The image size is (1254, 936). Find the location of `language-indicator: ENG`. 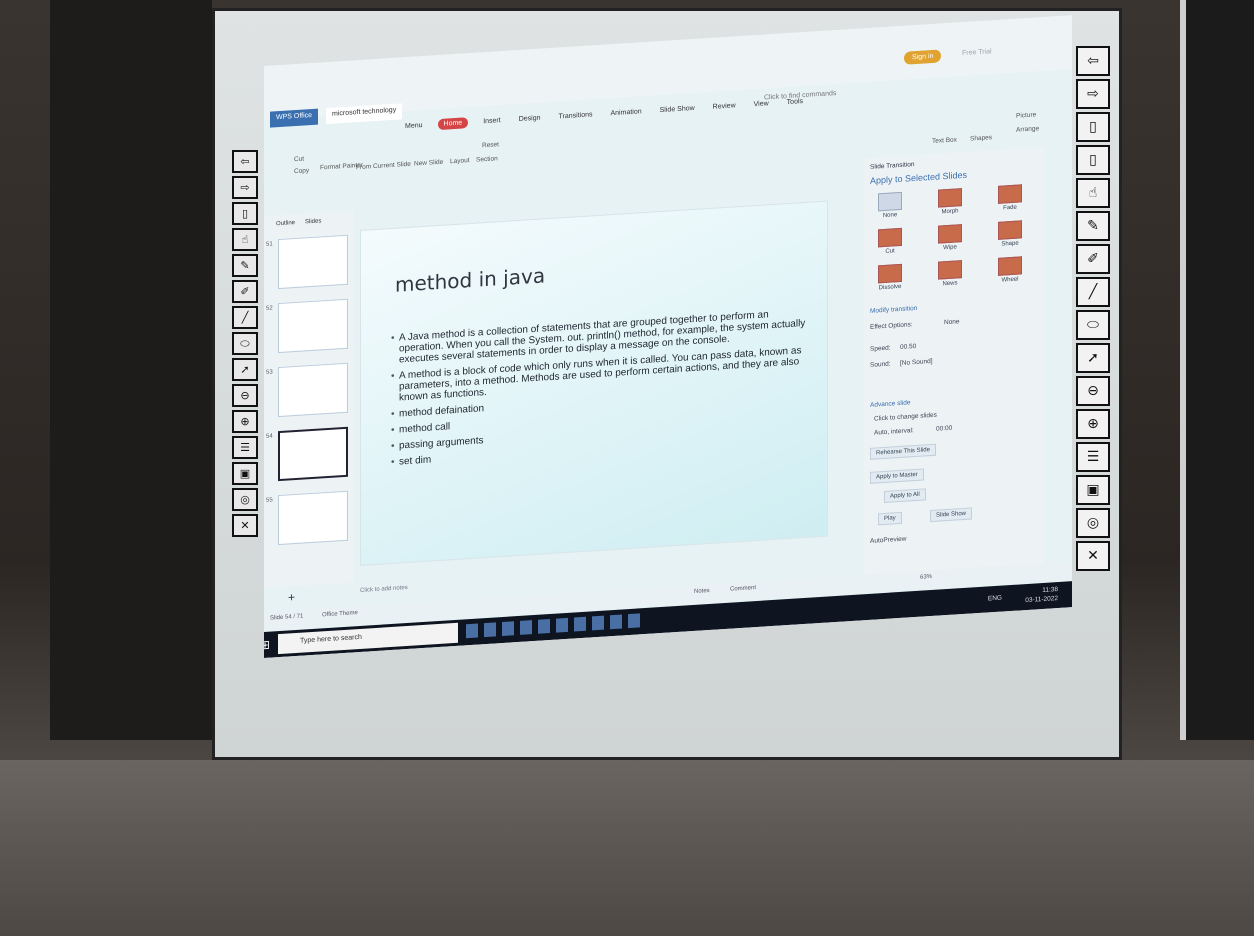

language-indicator: ENG is located at coordinates (995, 599).